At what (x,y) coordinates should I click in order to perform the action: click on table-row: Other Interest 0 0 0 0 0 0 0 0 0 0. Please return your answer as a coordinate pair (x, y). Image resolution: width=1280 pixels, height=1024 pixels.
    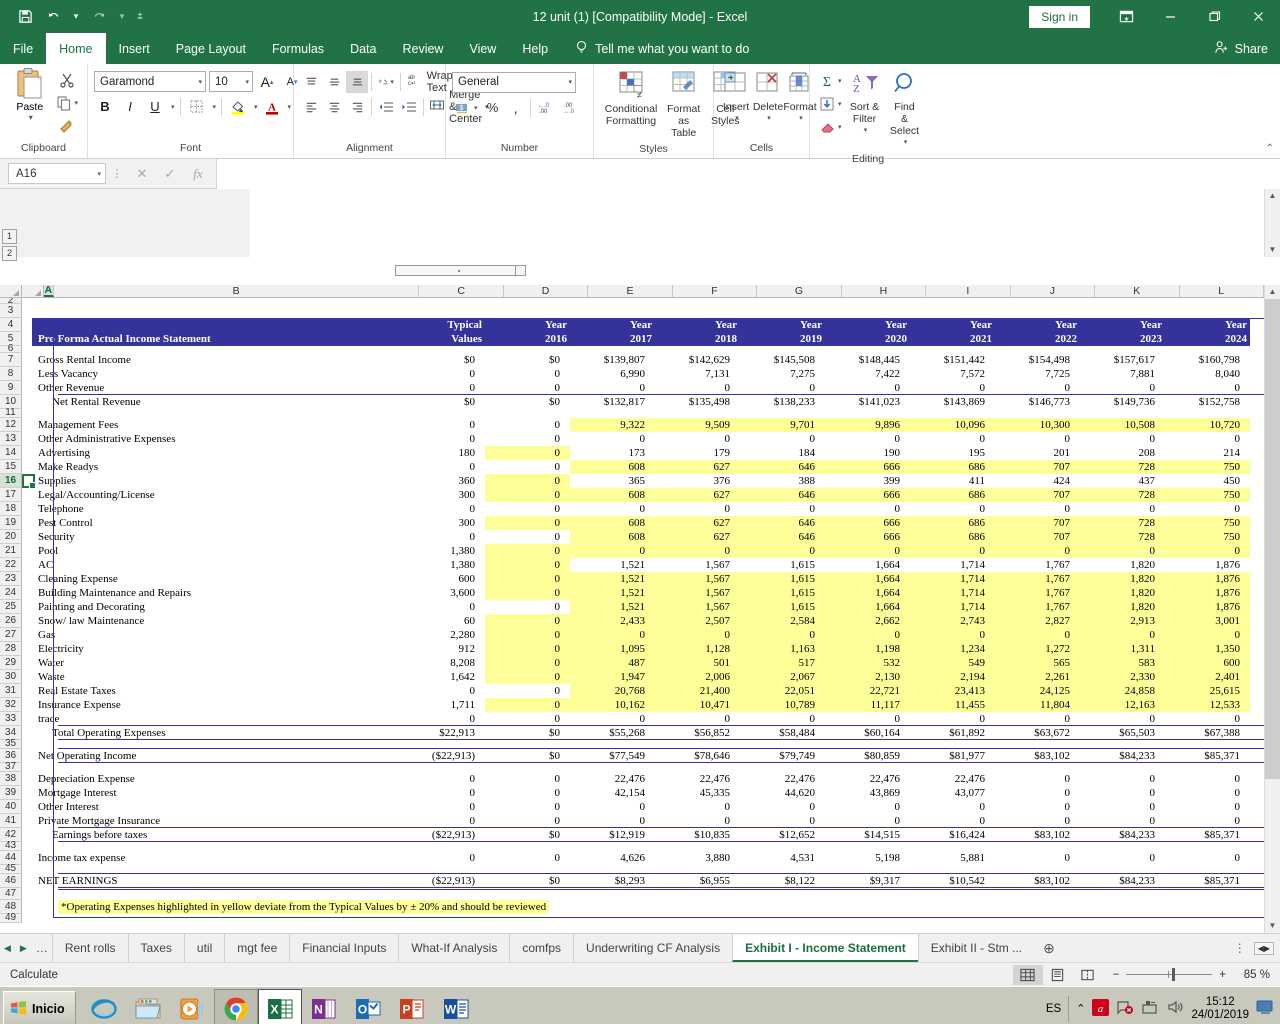
    Looking at the image, I should click on (643, 807).